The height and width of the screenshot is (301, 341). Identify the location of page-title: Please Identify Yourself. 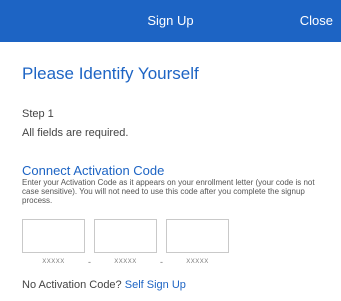
(110, 73).